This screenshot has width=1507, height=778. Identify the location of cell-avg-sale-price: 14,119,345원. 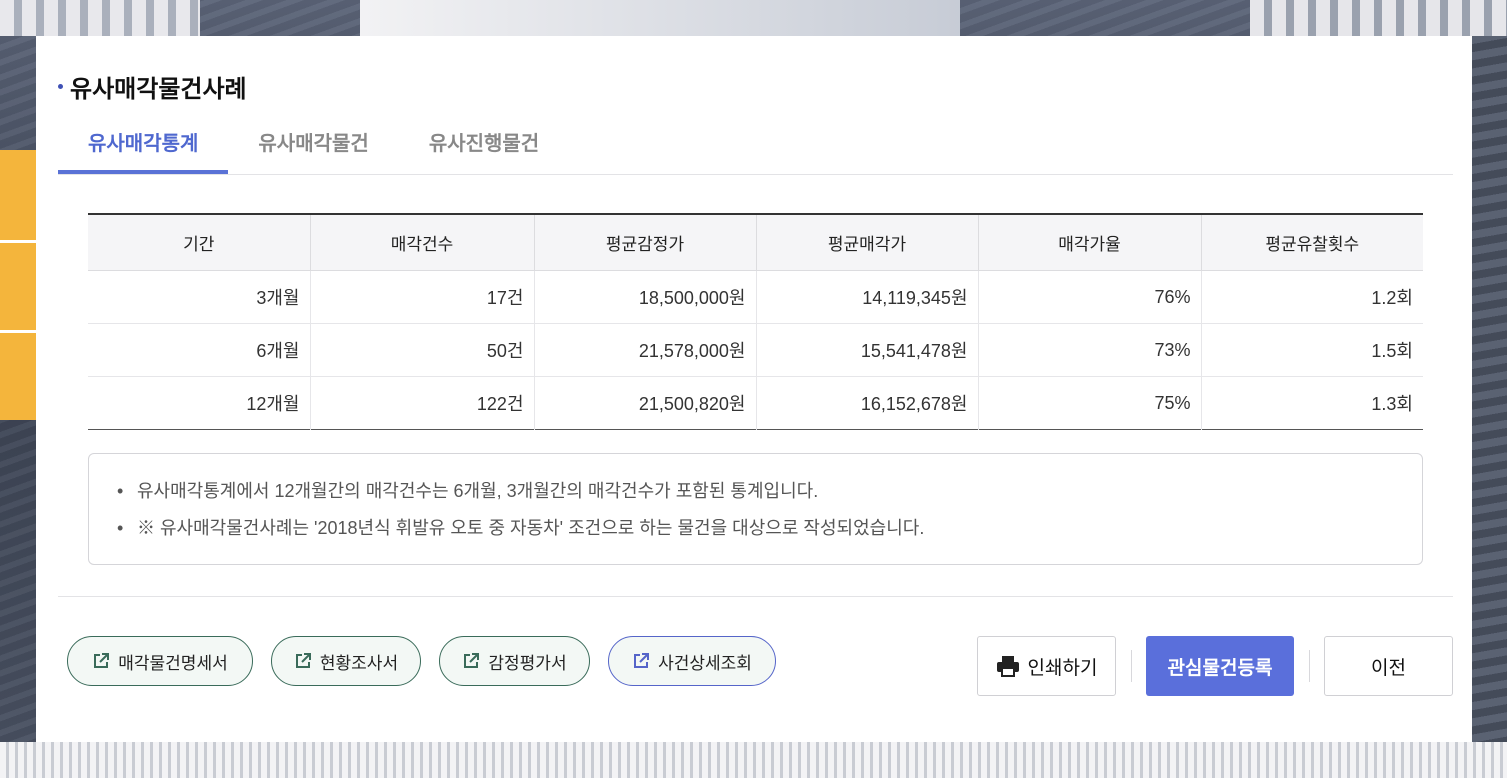
(867, 297).